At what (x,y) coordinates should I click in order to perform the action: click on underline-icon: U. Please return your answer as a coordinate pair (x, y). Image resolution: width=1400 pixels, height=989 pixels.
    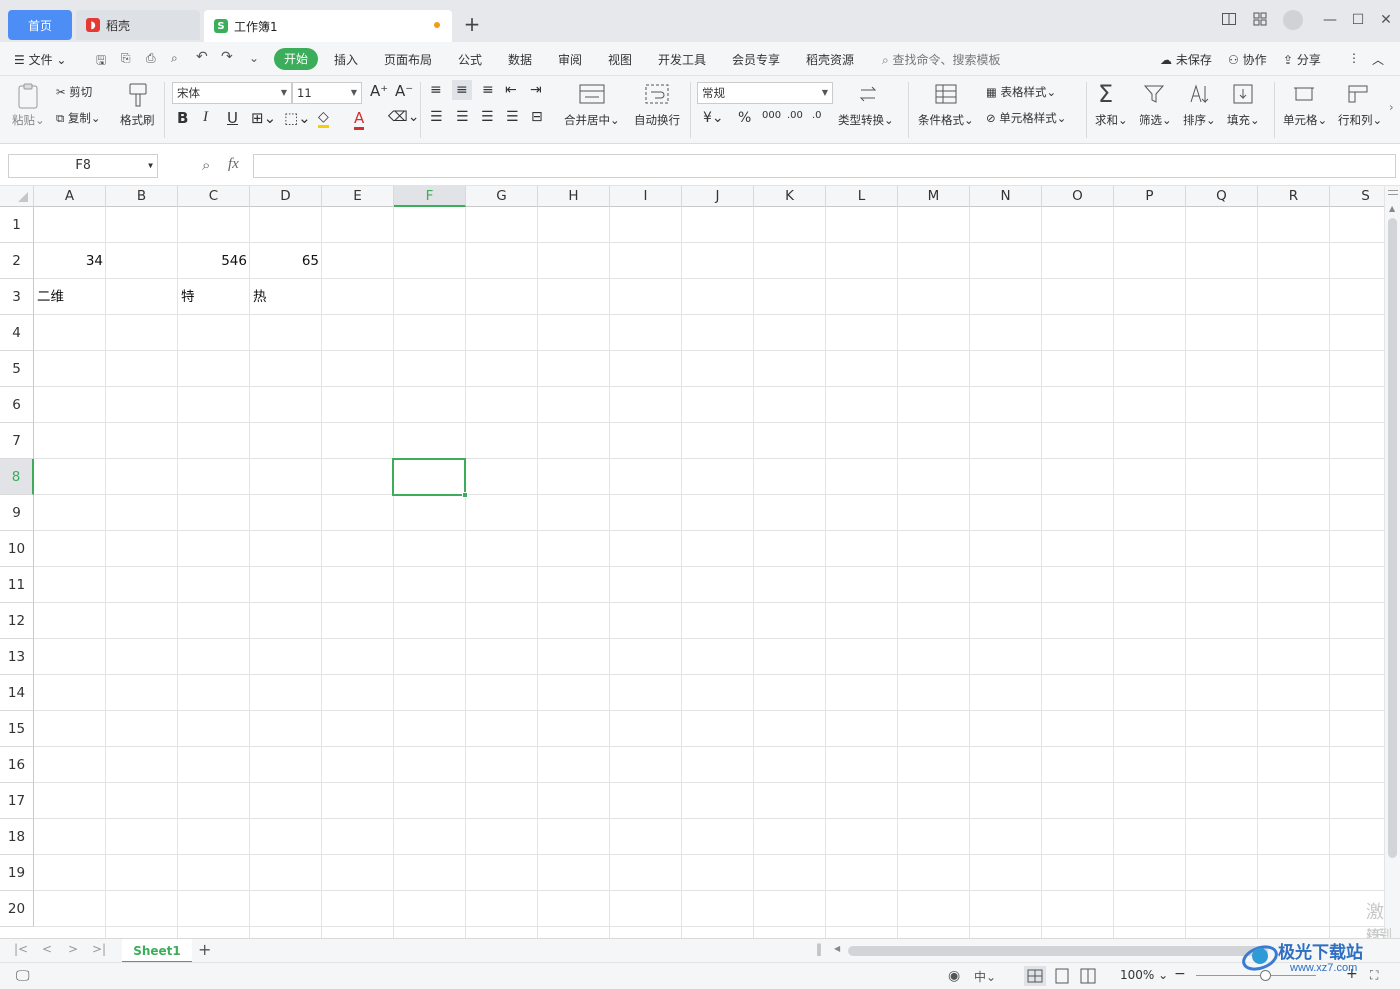
    Looking at the image, I should click on (232, 118).